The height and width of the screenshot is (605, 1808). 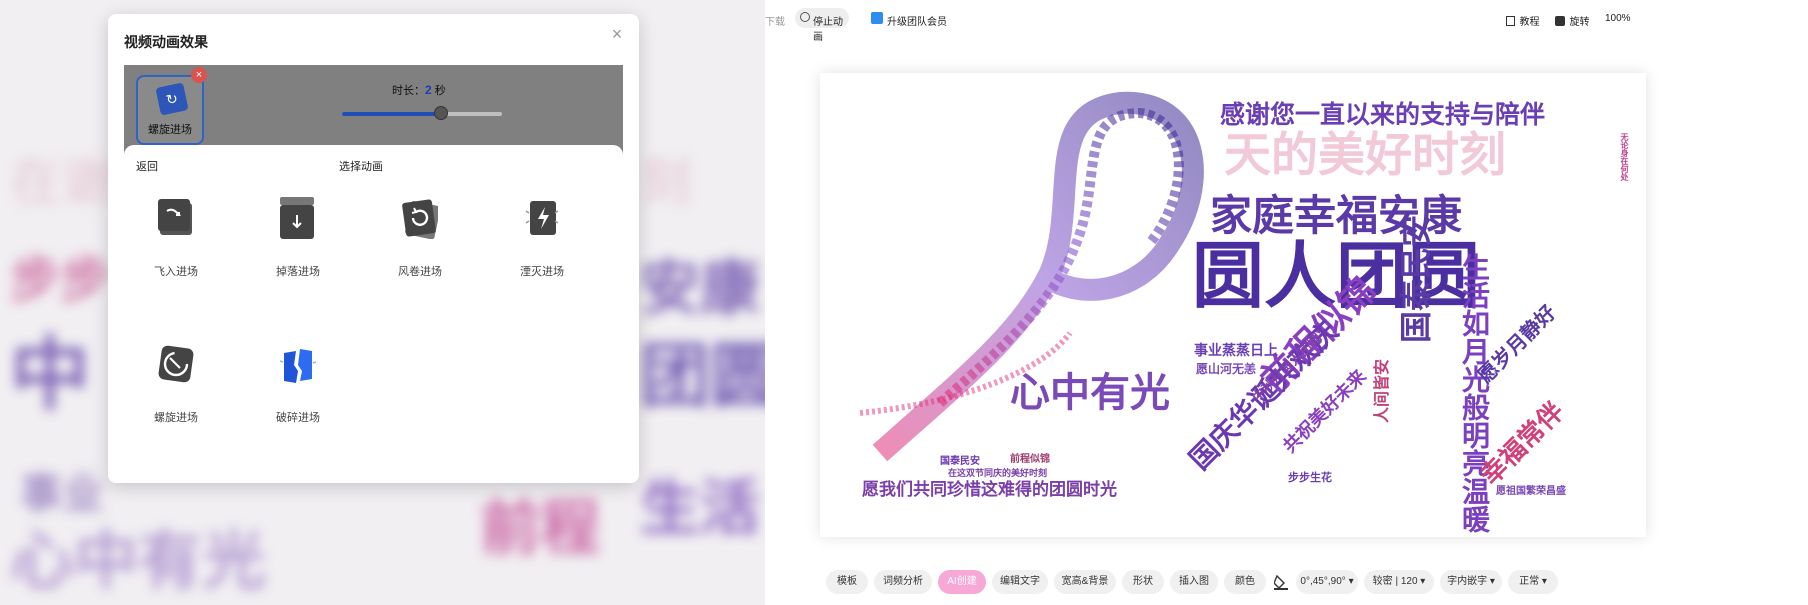 I want to click on word: 事业蒸蒸日上, so click(x=1236, y=350).